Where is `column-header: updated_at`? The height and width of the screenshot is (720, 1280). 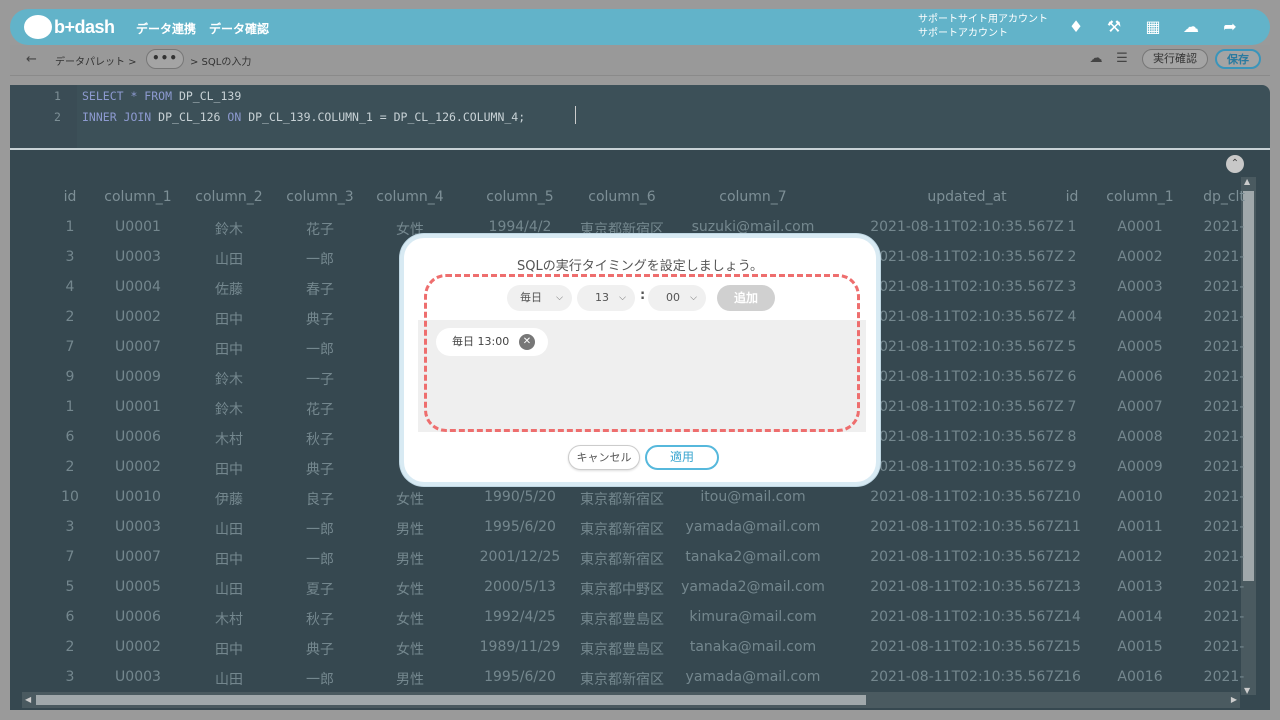 column-header: updated_at is located at coordinates (966, 197).